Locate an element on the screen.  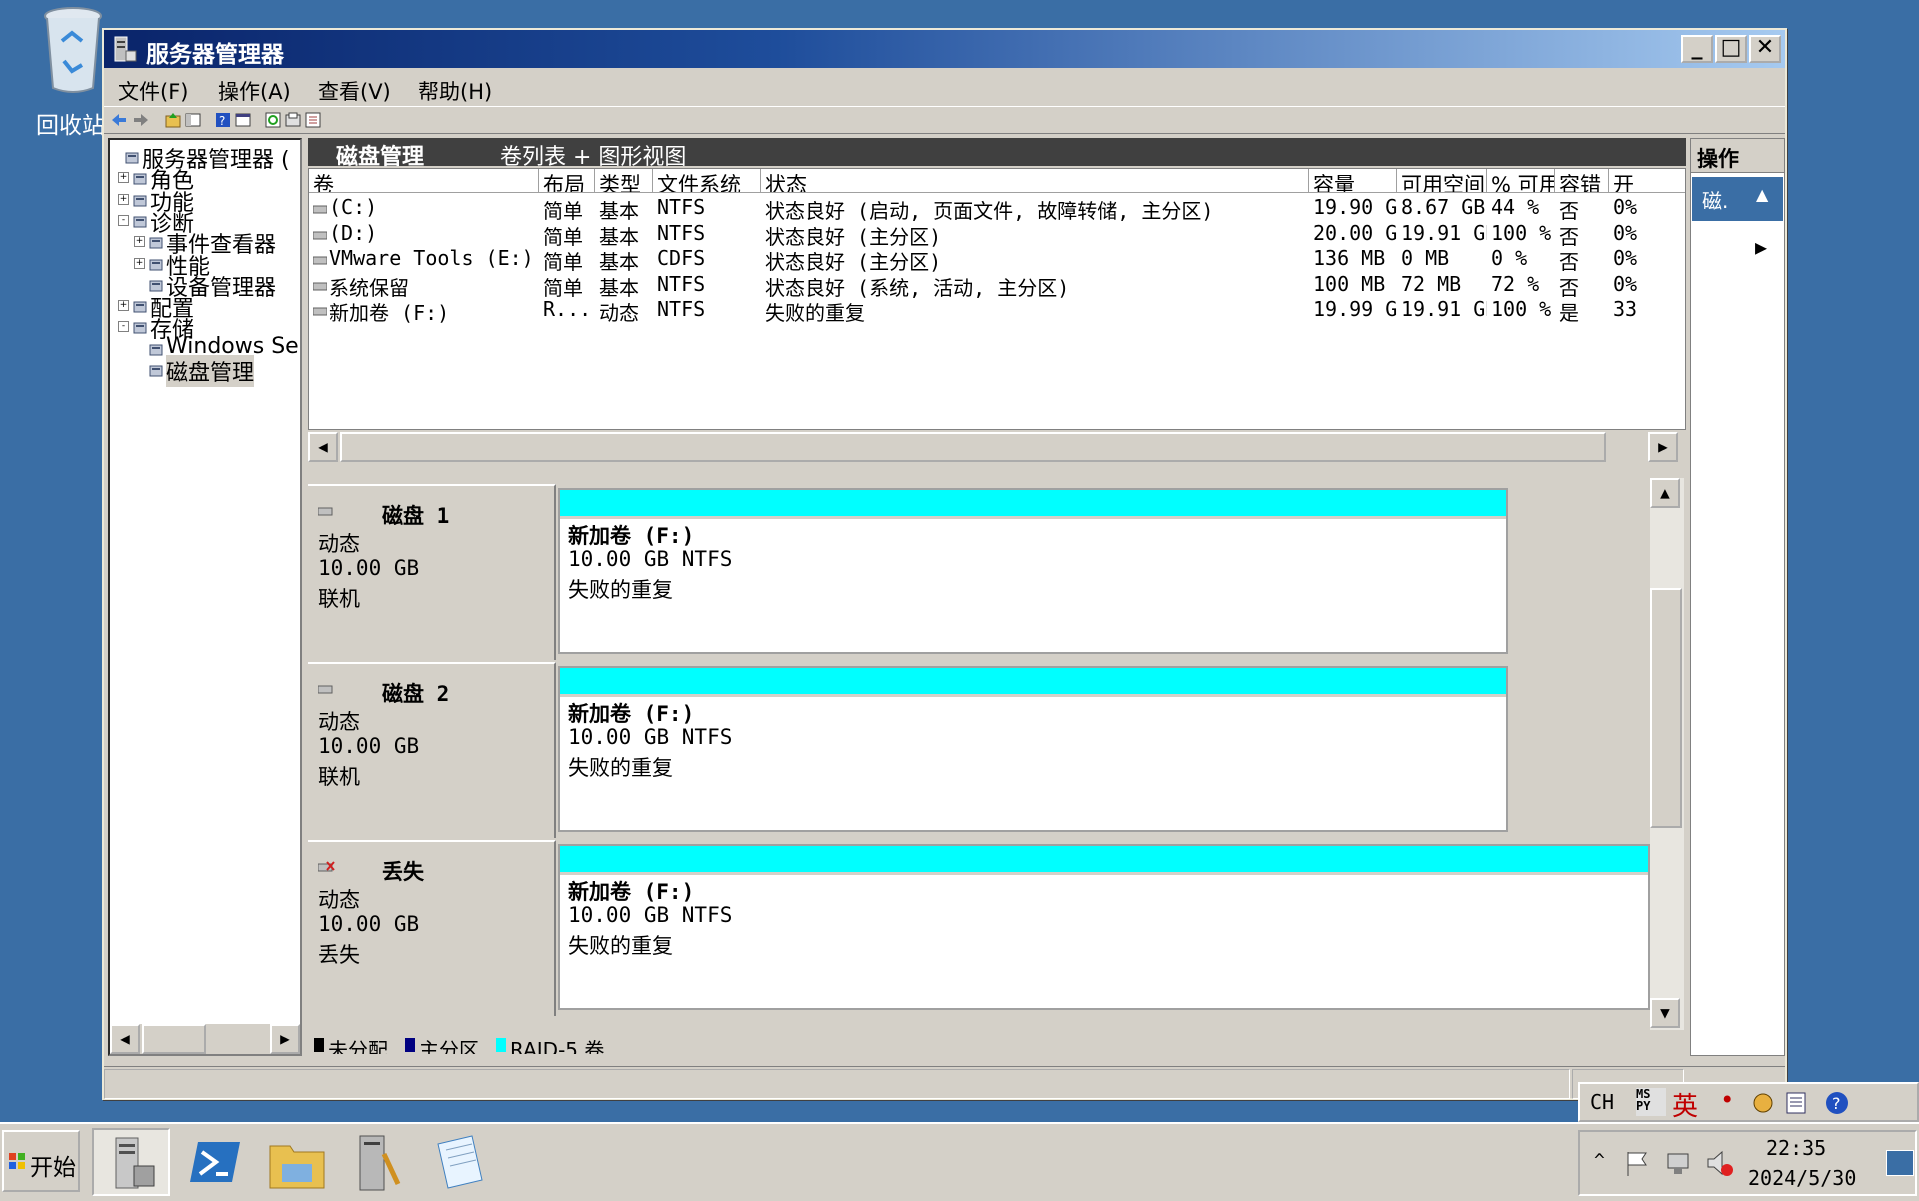
network-icon is located at coordinates (1679, 1163).